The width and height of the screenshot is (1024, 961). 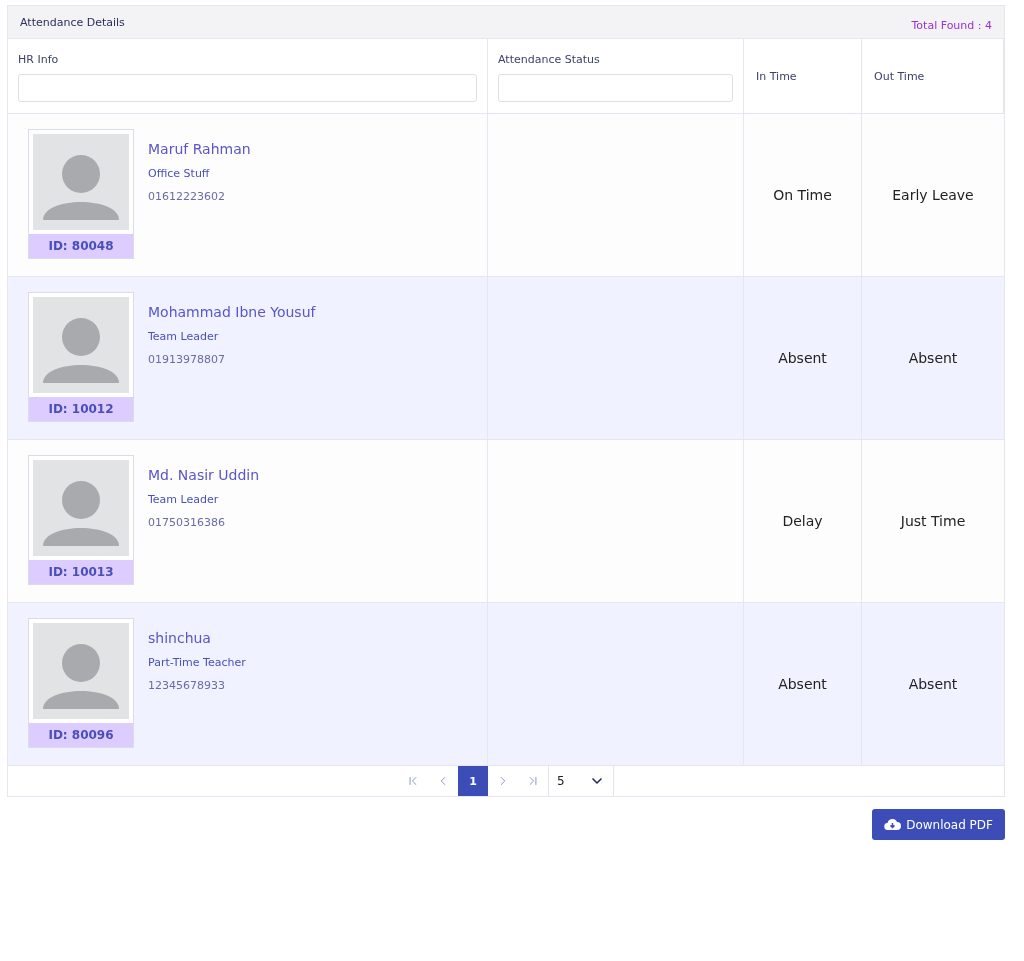 What do you see at coordinates (197, 662) in the screenshot?
I see `employee-role: Part-Time Teacher` at bounding box center [197, 662].